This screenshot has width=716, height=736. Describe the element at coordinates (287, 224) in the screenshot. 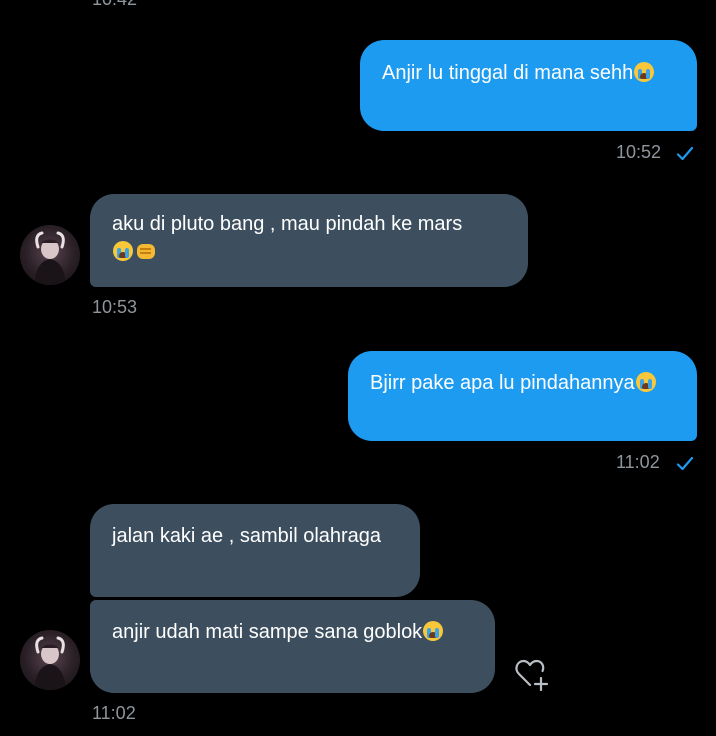

I see `message-text: aku di pluto bang , mau pindah ke mars` at that location.